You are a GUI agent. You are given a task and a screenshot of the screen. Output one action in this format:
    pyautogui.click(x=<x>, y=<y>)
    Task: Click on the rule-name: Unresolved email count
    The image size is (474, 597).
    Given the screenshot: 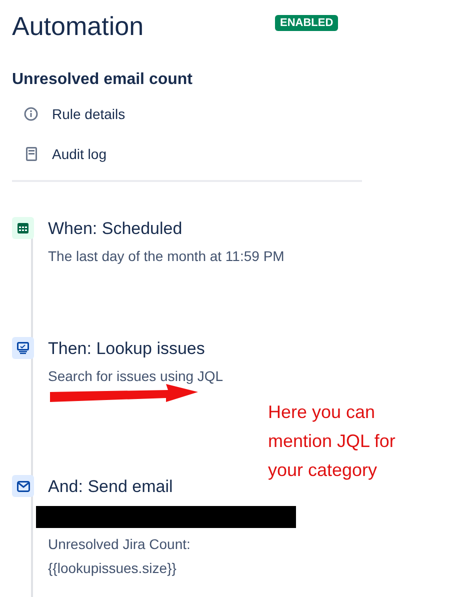 What is the action you would take?
    pyautogui.click(x=103, y=80)
    